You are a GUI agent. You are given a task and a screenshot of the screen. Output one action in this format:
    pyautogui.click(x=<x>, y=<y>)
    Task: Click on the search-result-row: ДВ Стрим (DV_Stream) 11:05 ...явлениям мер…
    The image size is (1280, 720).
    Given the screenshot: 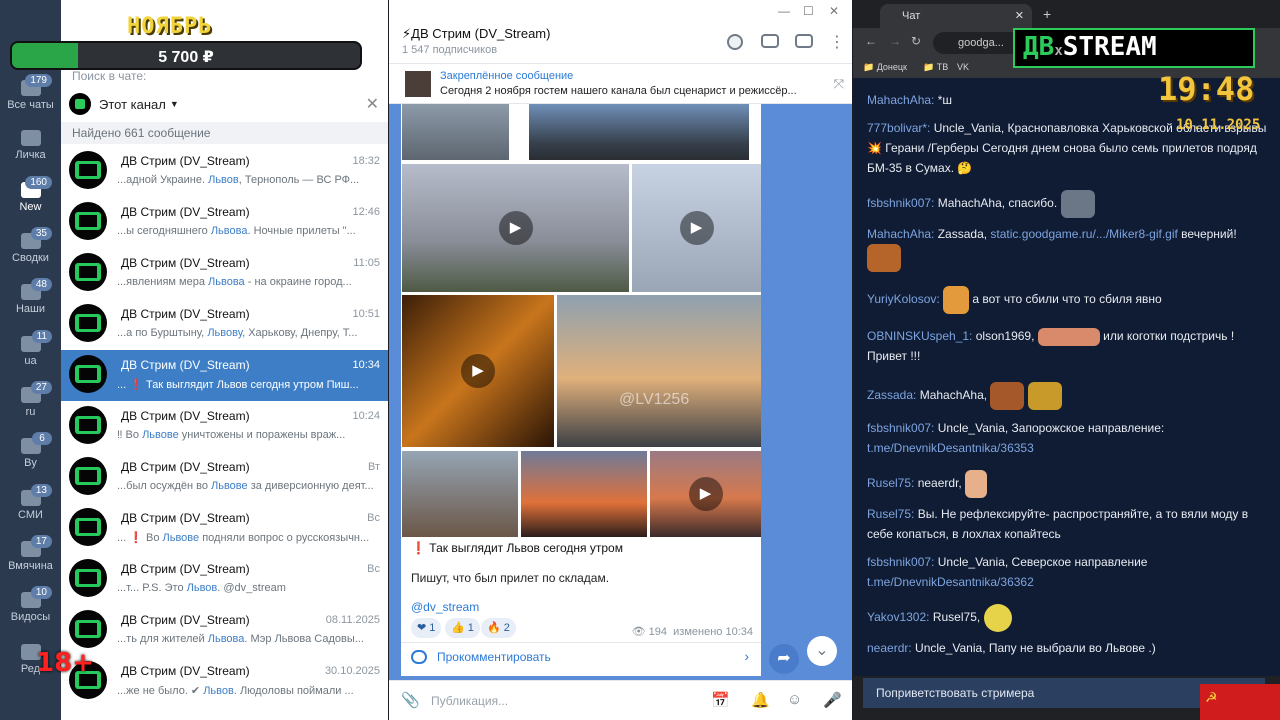 What is the action you would take?
    pyautogui.click(x=224, y=273)
    